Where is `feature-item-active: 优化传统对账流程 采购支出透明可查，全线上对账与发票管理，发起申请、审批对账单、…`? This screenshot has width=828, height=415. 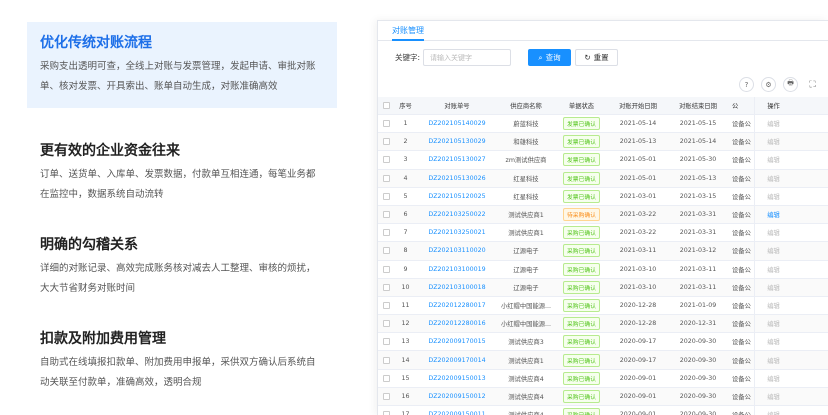 feature-item-active: 优化传统对账流程 采购支出透明可查，全线上对账与发票管理，发起申请、审批对账单、… is located at coordinates (182, 65).